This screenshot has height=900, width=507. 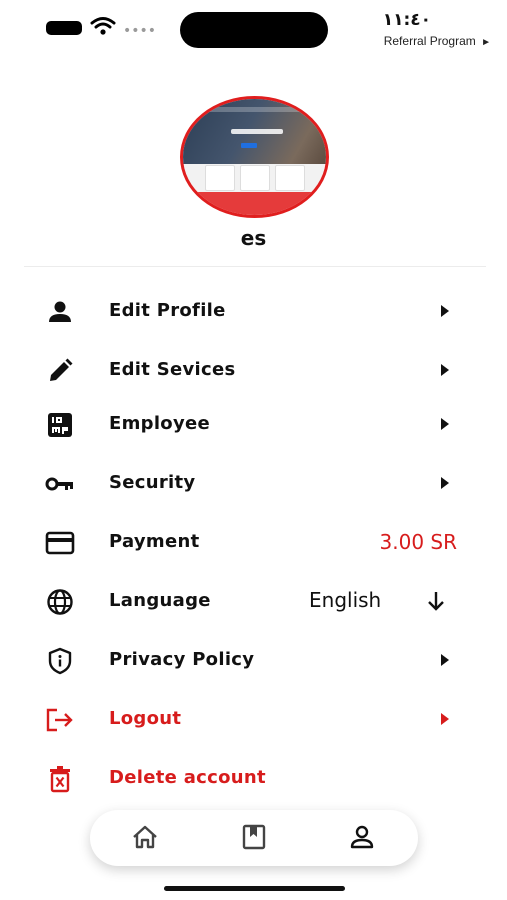 I want to click on avatar-image-header, so click(x=254, y=109).